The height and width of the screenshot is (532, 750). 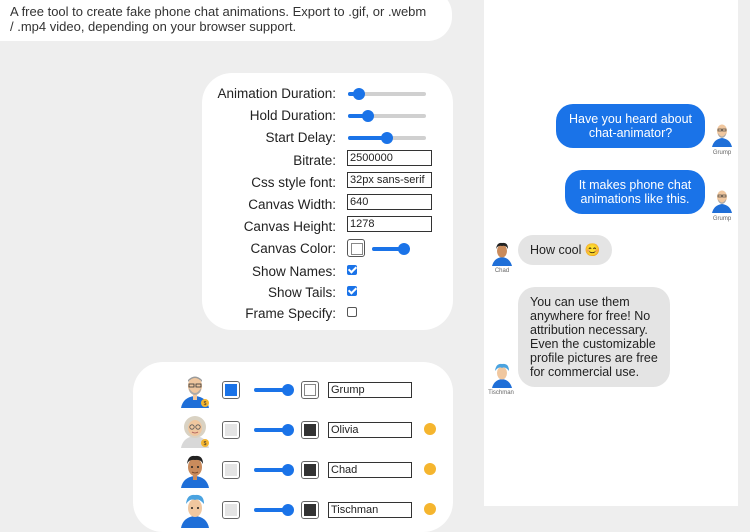 What do you see at coordinates (370, 510) in the screenshot?
I see `tischman-name-input: Tischman` at bounding box center [370, 510].